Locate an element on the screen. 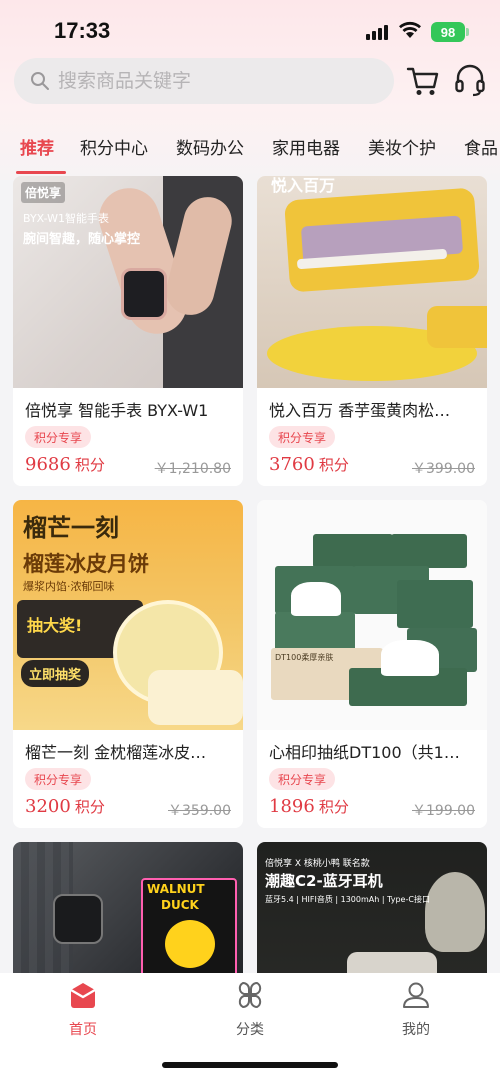 Image resolution: width=500 pixels, height=1082 pixels. image-caption: 倍悦享 X 核桃小鸭 联名款 is located at coordinates (317, 864).